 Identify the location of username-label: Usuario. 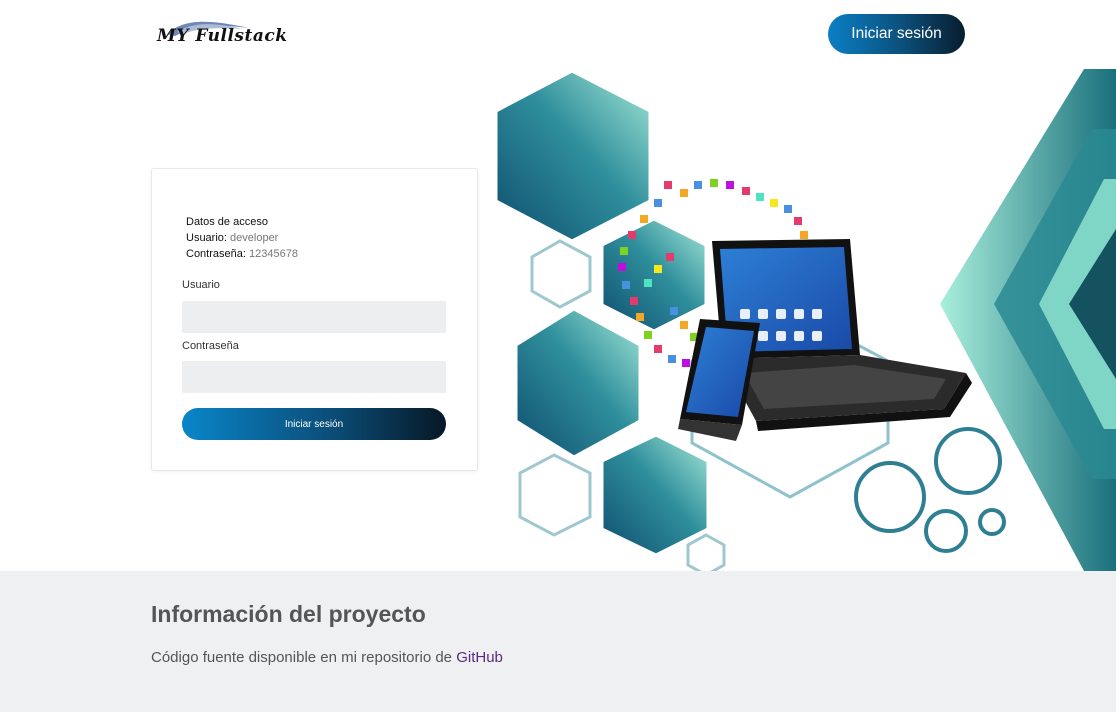
(201, 285).